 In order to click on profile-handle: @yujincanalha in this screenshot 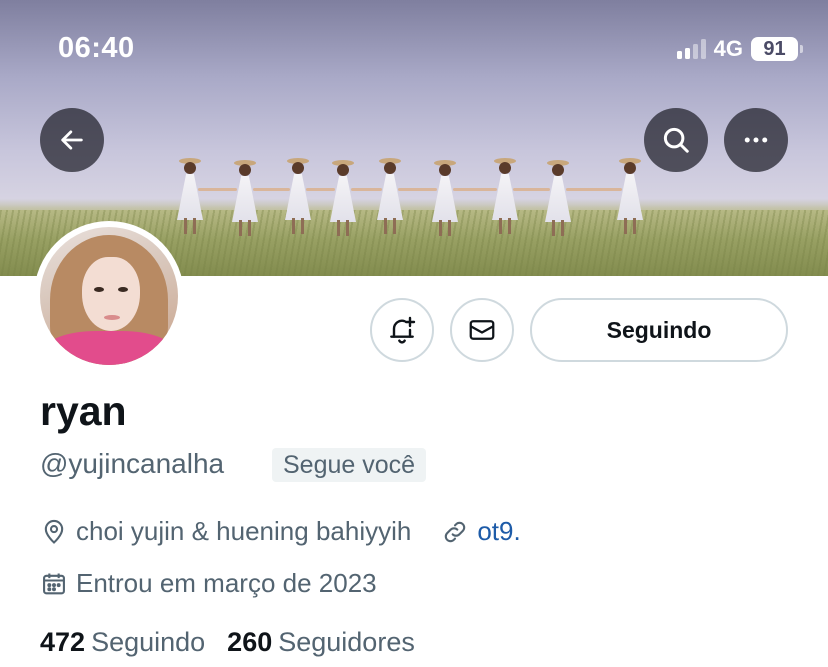, I will do `click(132, 463)`.